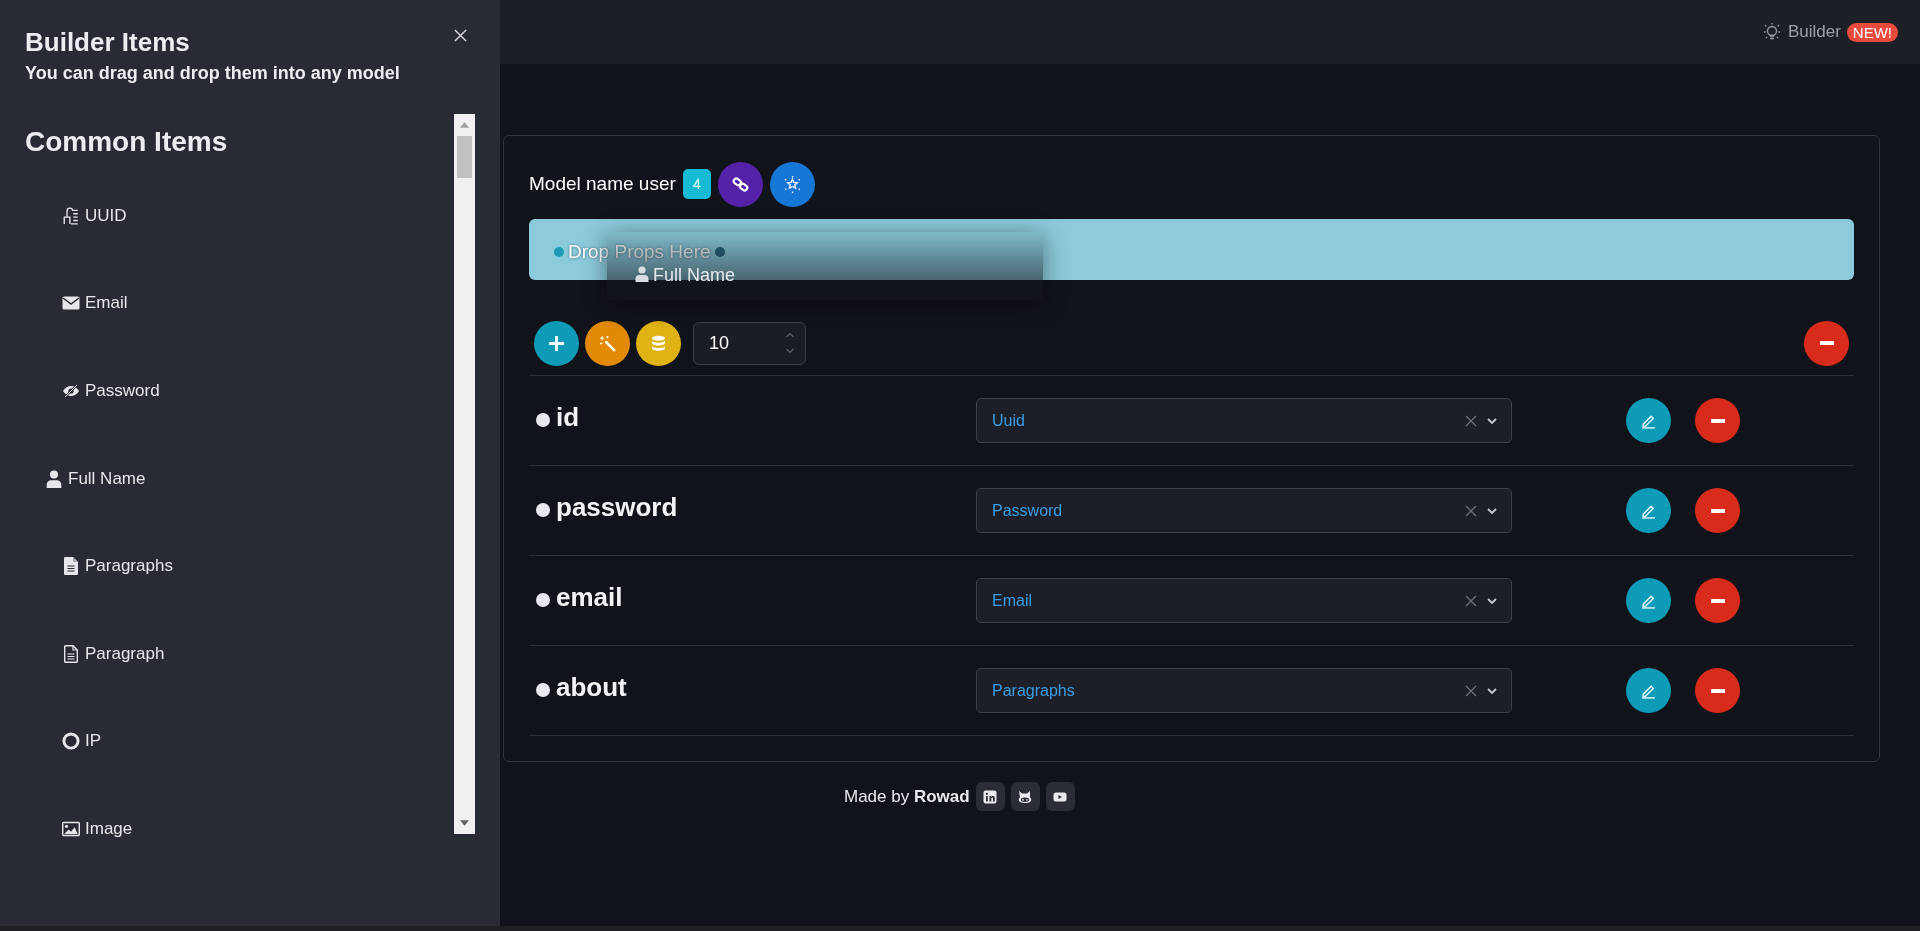 This screenshot has height=931, width=1920. I want to click on magic-wand-icon, so click(607, 343).